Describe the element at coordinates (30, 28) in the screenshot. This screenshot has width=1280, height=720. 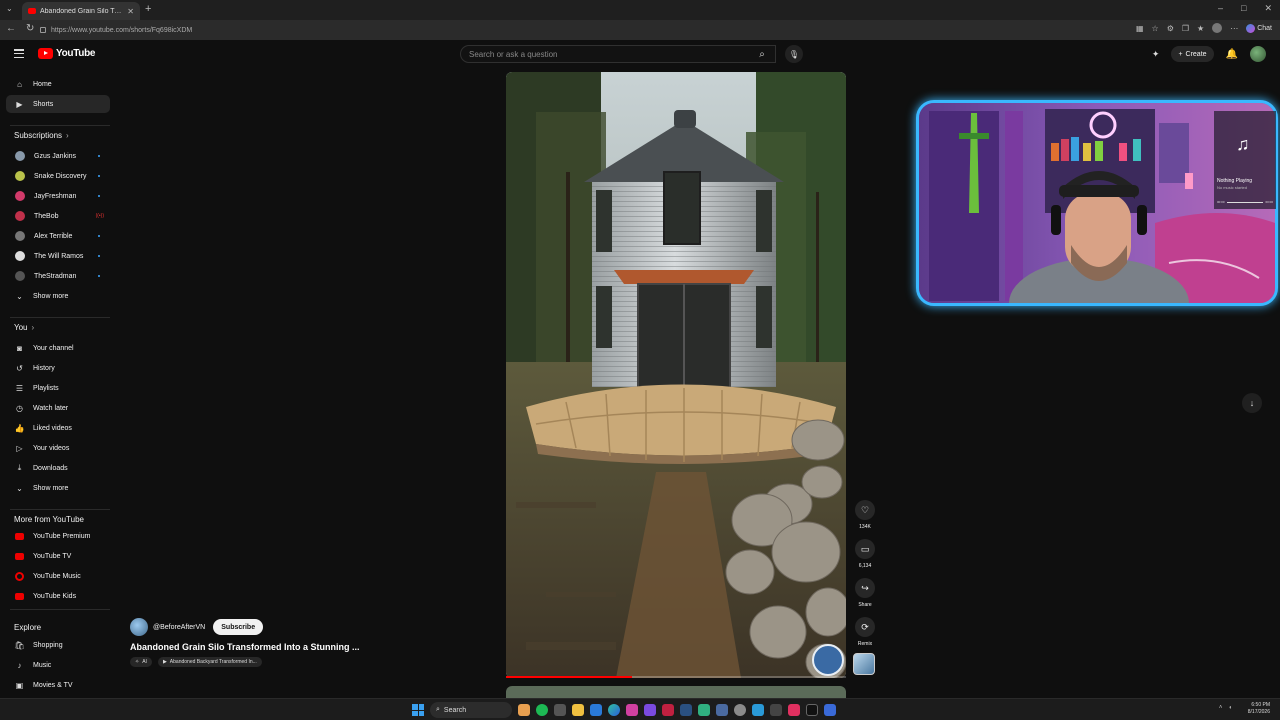
I see `reload-icon: ↻` at that location.